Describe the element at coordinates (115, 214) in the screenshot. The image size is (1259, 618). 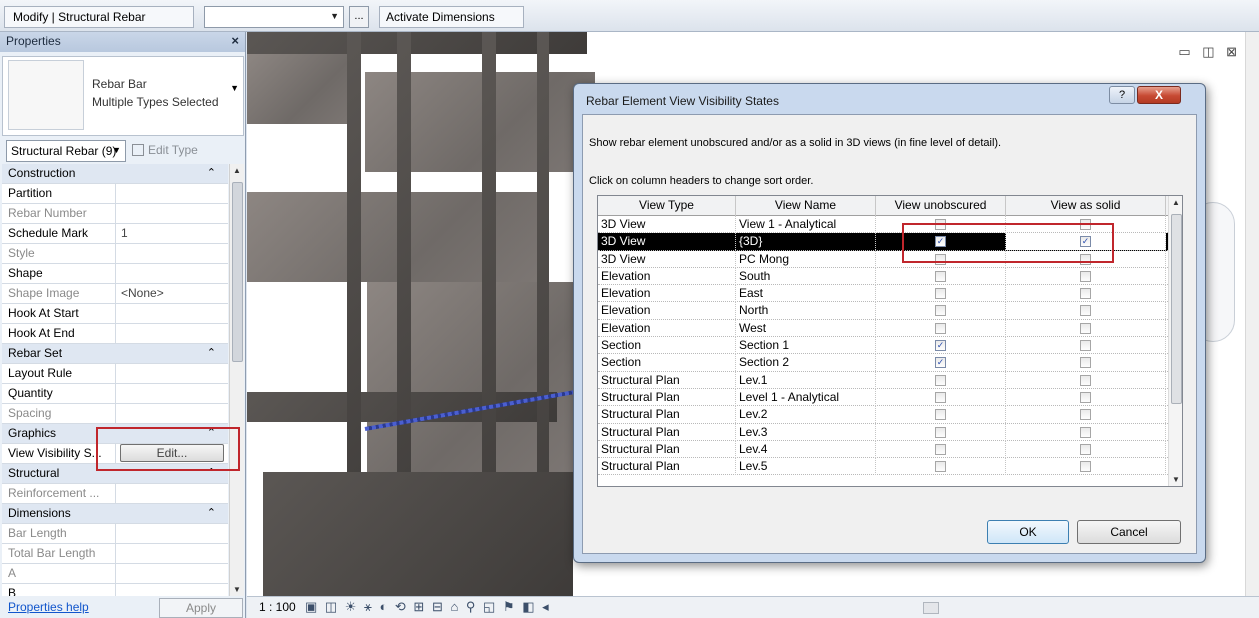
I see `property-row: Rebar Number` at that location.